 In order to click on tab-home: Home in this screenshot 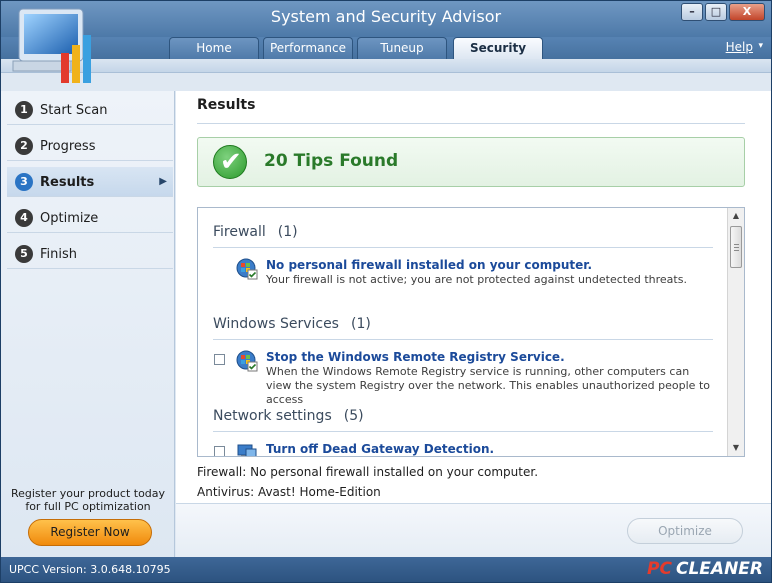, I will do `click(214, 48)`.